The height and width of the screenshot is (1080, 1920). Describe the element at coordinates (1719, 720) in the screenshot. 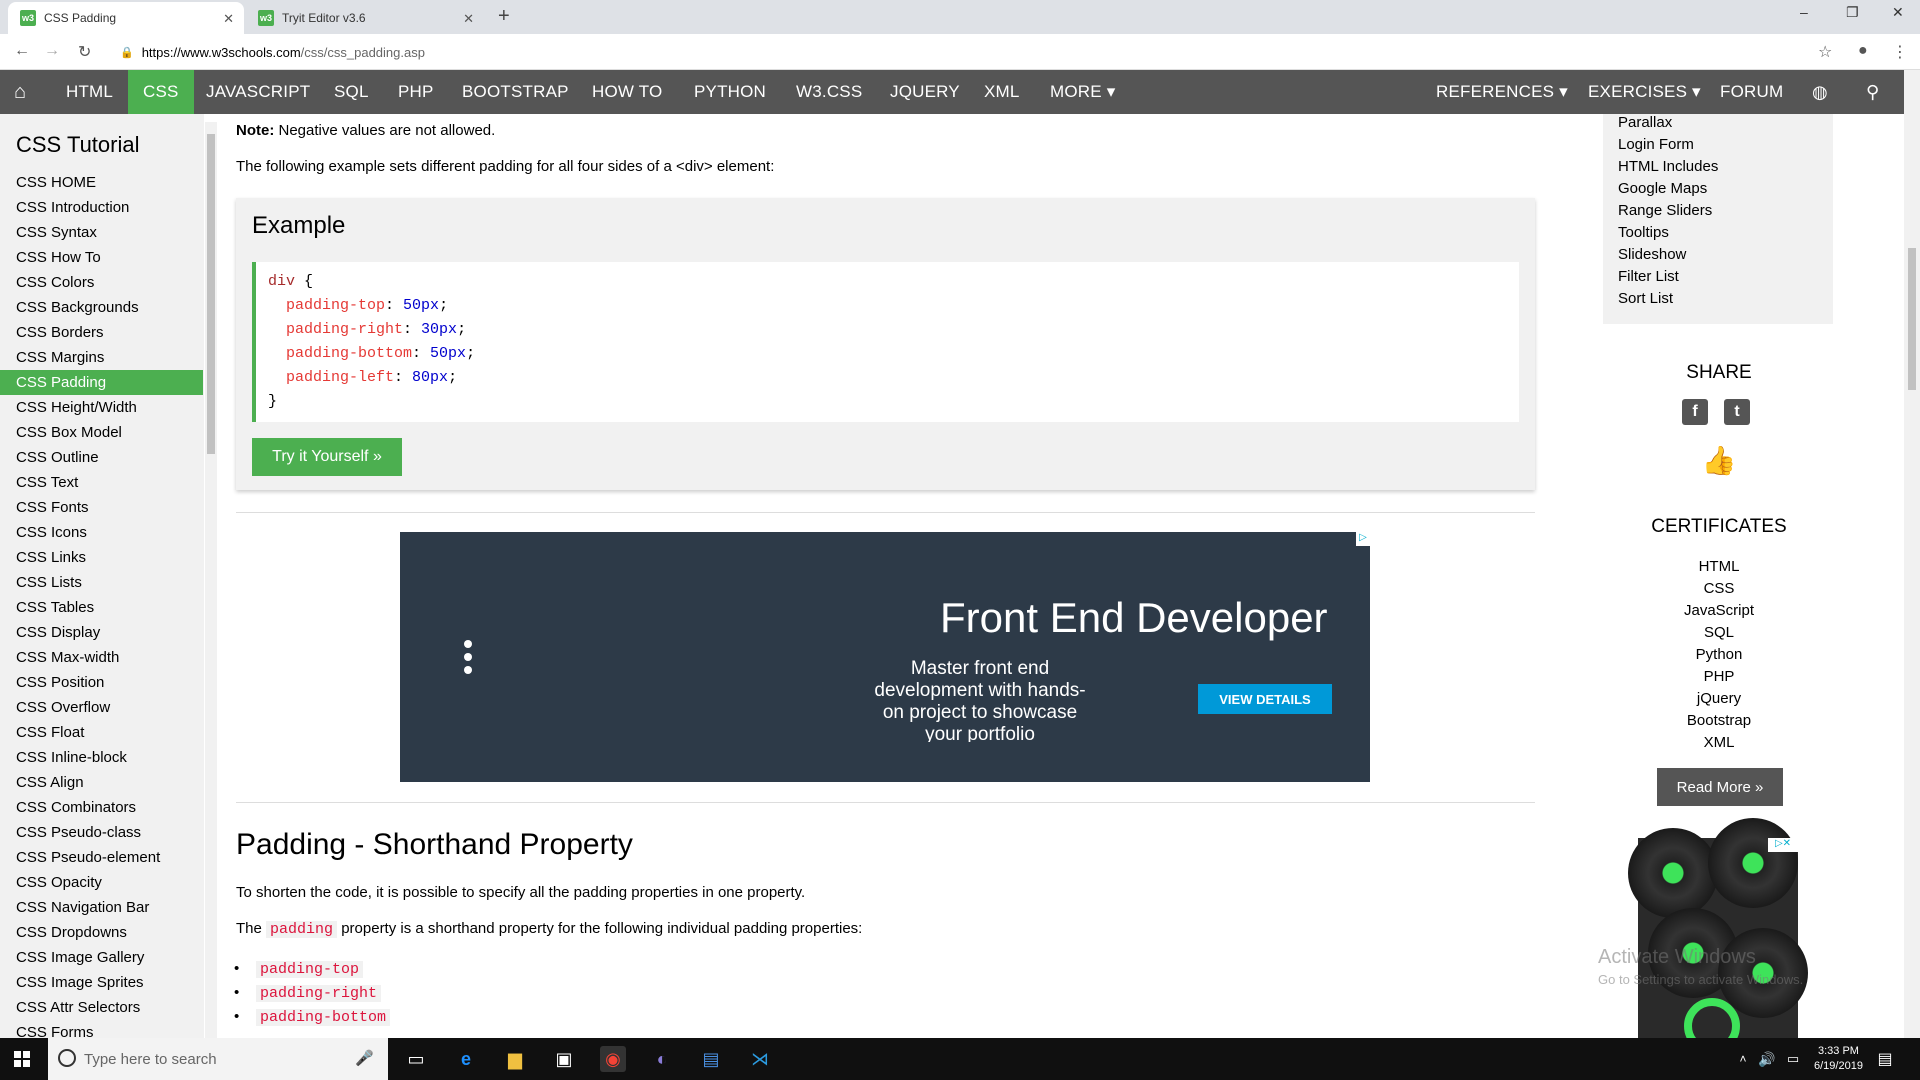

I see `certificate-link: Bootstrap` at that location.